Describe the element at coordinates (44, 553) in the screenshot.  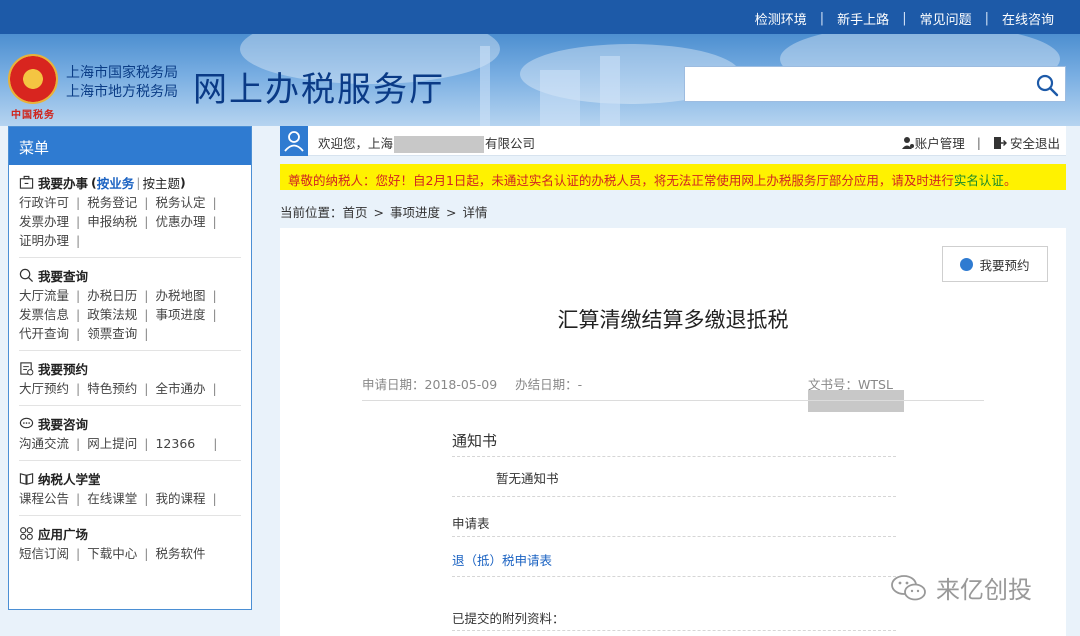
I see `sidebar-item-sms-subscribe: 短信订阅` at that location.